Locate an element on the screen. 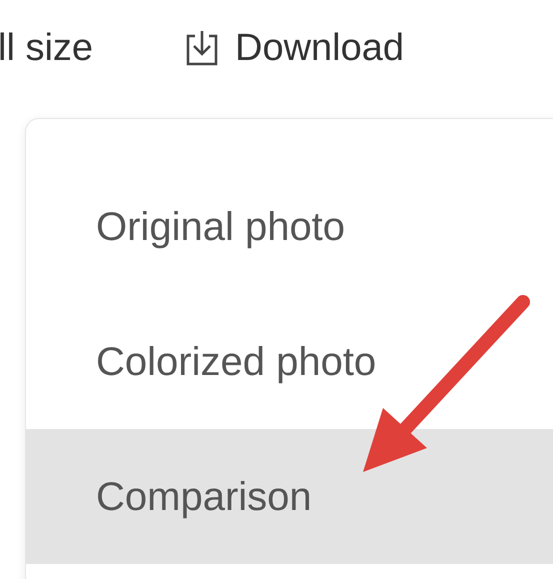  download-button: Download is located at coordinates (293, 48).